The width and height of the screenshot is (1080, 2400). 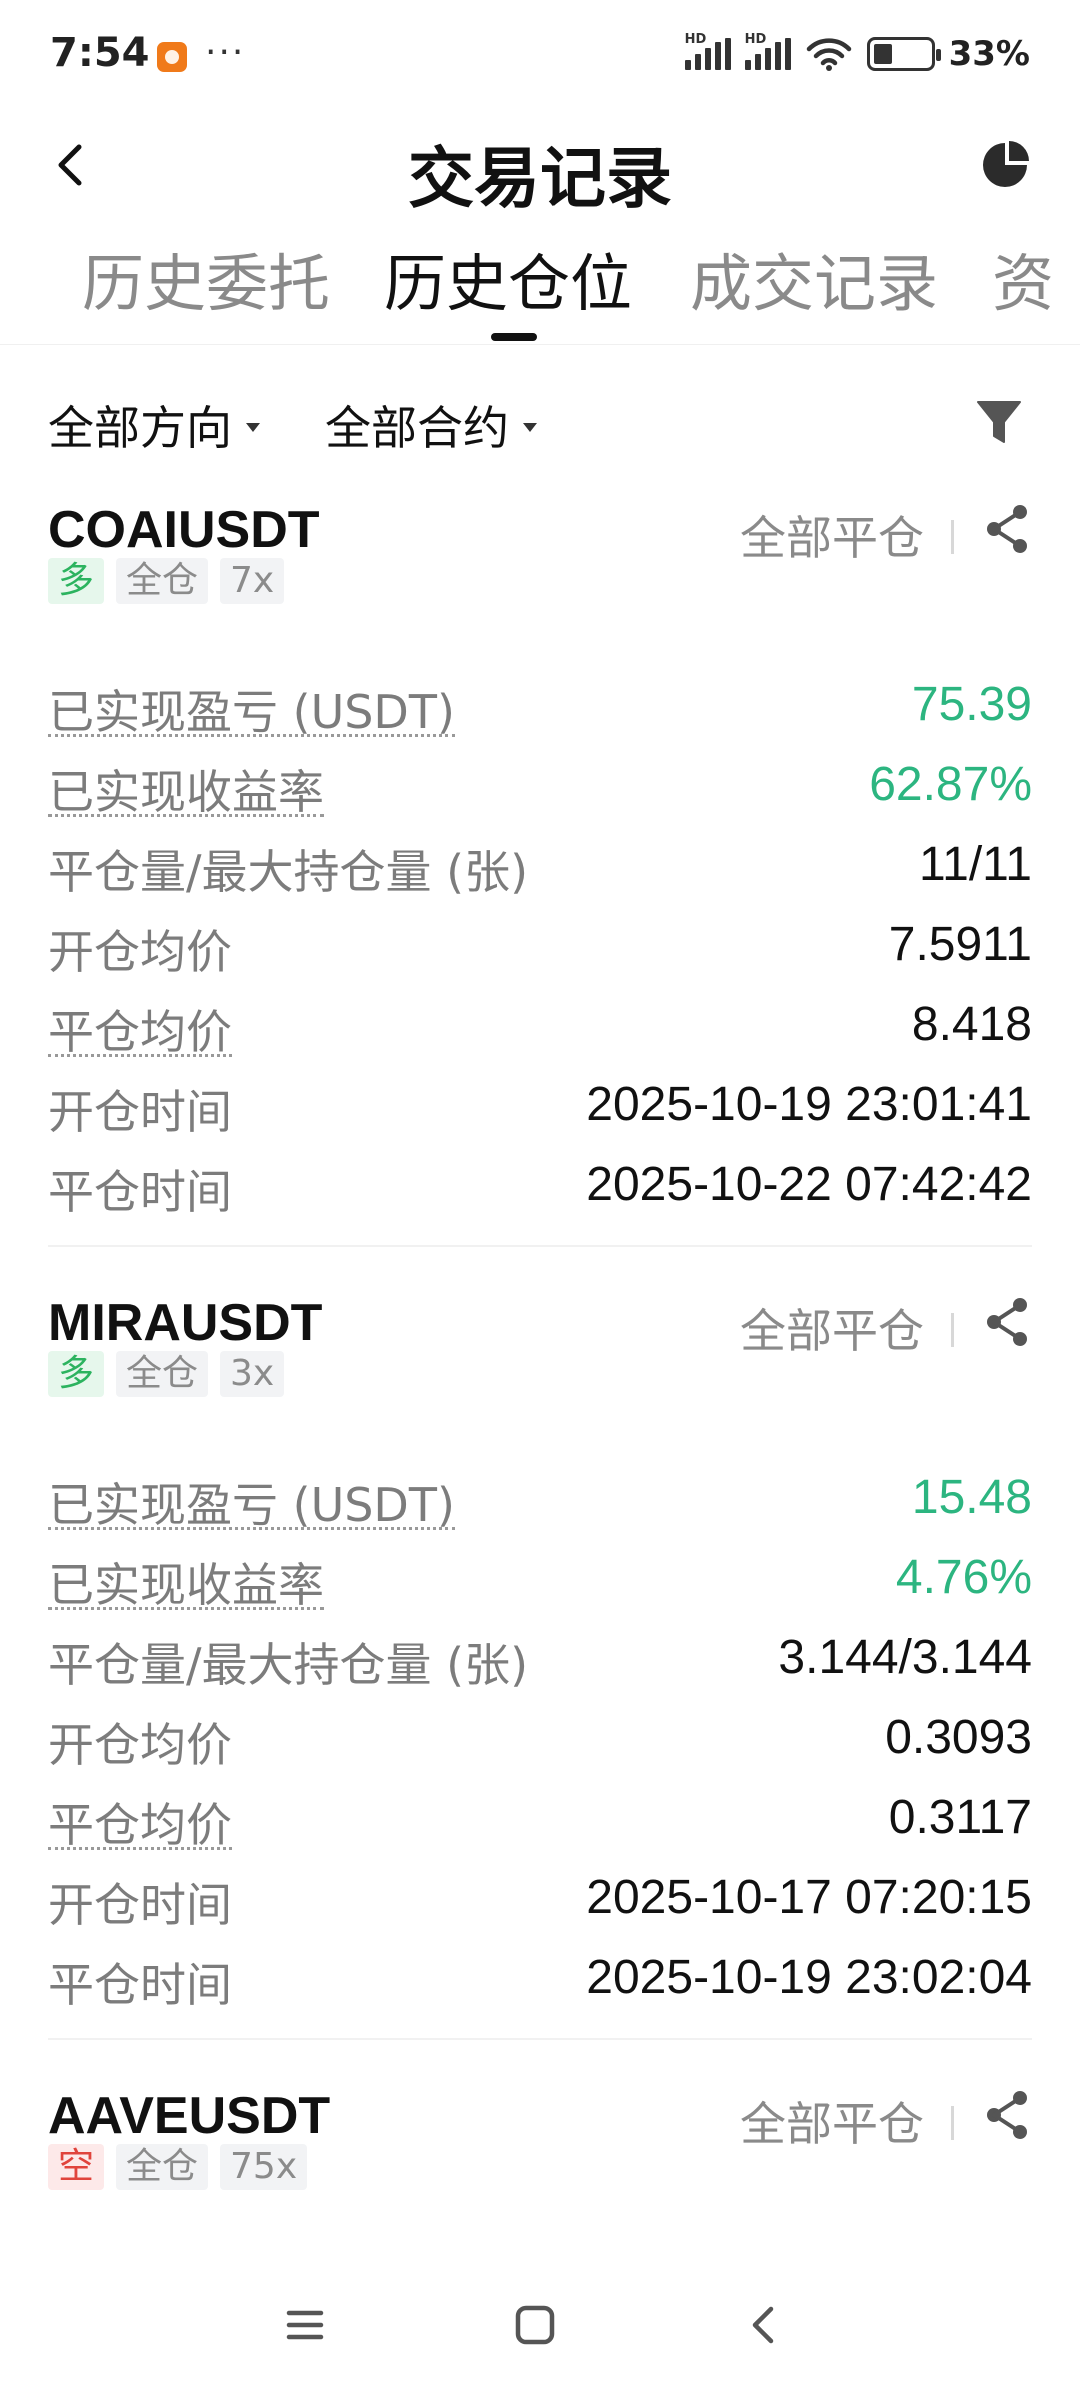 What do you see at coordinates (971, 704) in the screenshot?
I see `row-value: 75.39` at bounding box center [971, 704].